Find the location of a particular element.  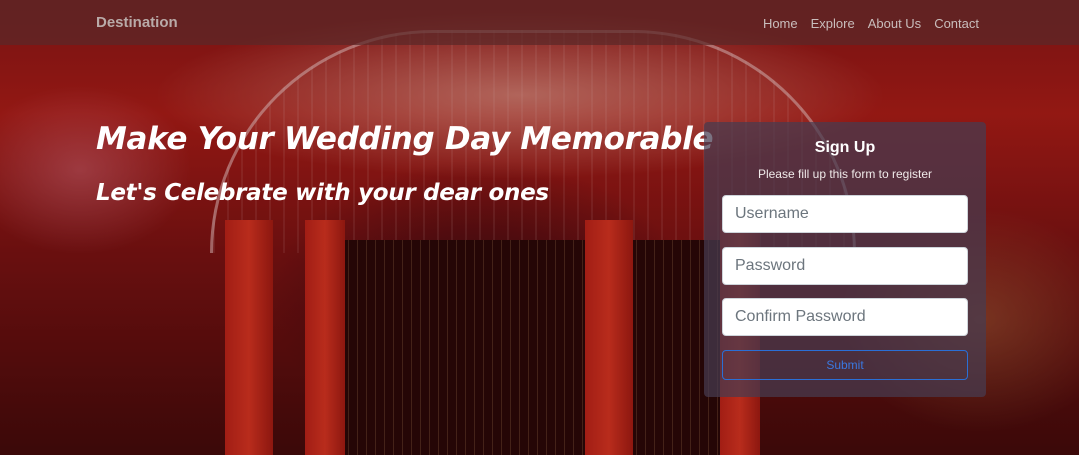

hero-subtitle: Let's Celebrate with your dear ones is located at coordinates (322, 193).